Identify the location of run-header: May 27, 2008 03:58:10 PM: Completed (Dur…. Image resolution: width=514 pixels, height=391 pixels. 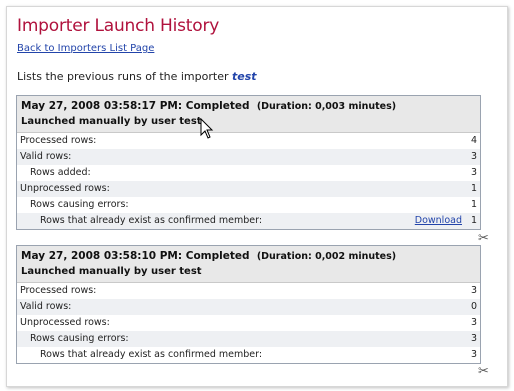
(248, 264).